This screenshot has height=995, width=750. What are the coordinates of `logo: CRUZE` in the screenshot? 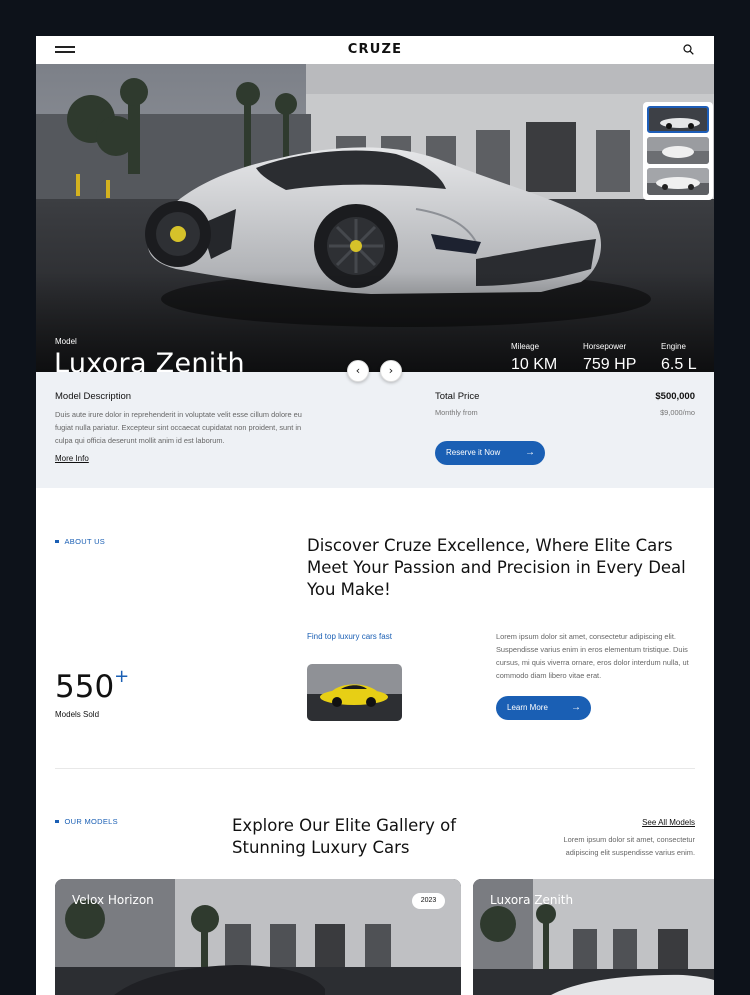 It's located at (375, 49).